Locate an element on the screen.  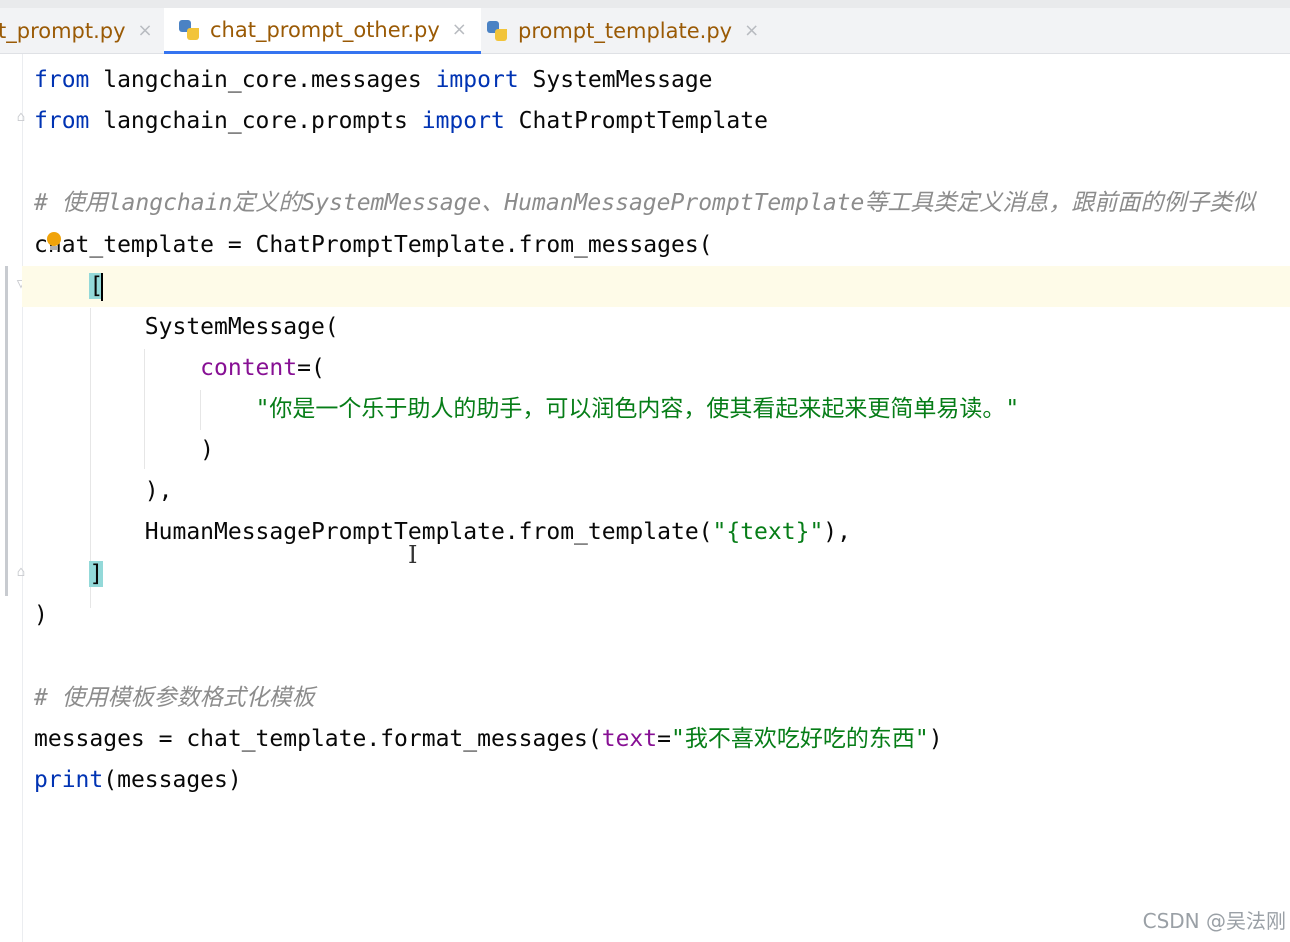
editor-gutter: ⌂ ▽ ⌂ is located at coordinates (12, 498).